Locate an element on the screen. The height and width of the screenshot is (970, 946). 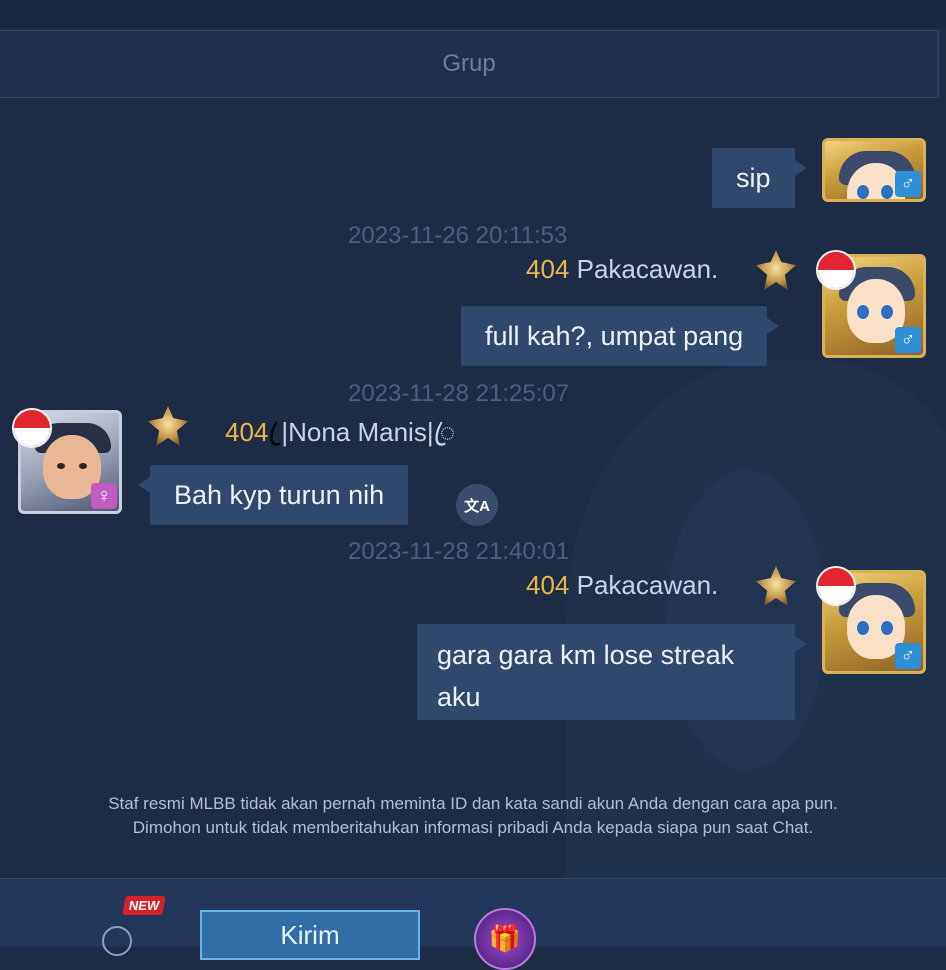
message-text: Bah kyp turun nih is located at coordinates (279, 495).